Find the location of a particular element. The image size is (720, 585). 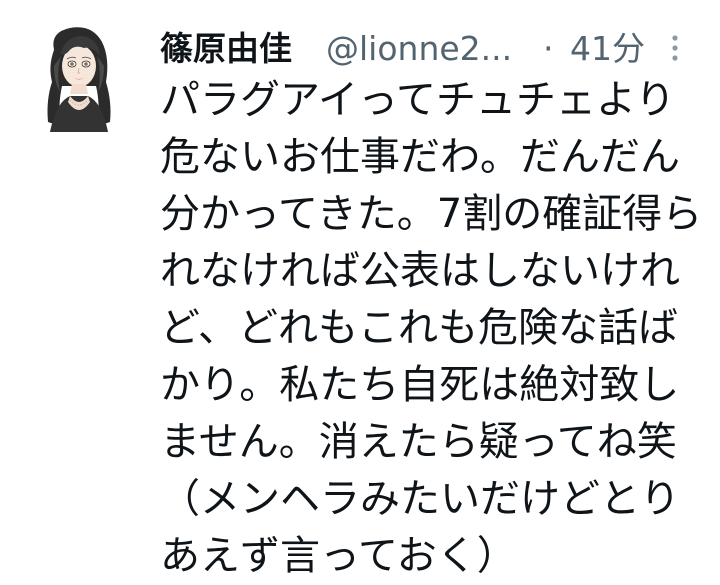

more-options-button is located at coordinates (675, 49).